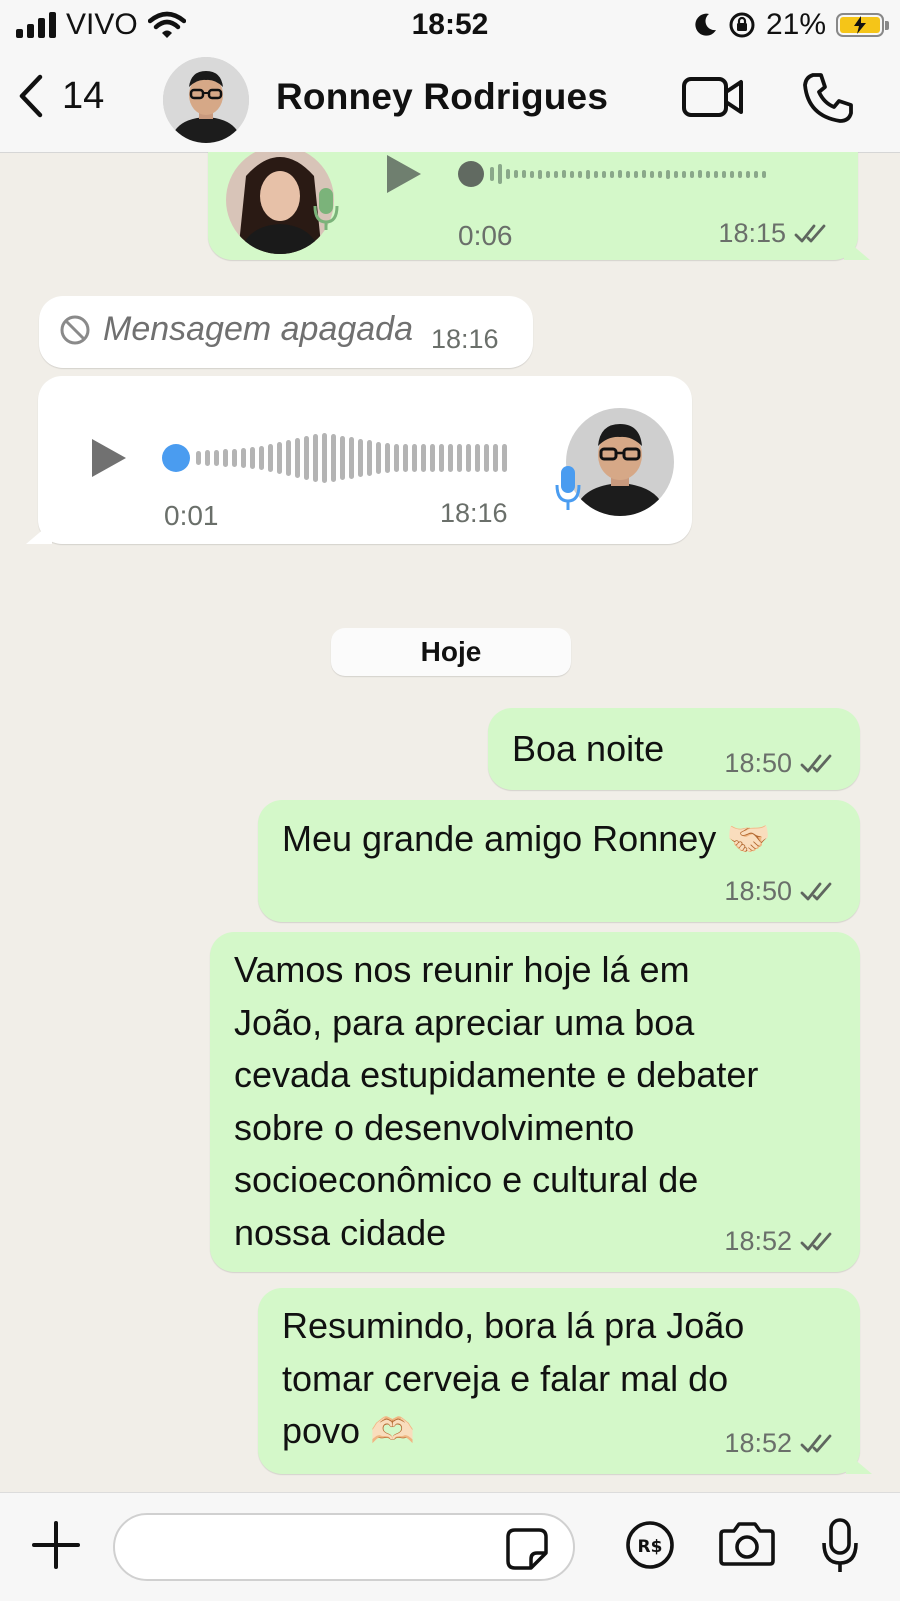 This screenshot has width=900, height=1601. What do you see at coordinates (795, 24) in the screenshot?
I see `battery-percent: 21%` at bounding box center [795, 24].